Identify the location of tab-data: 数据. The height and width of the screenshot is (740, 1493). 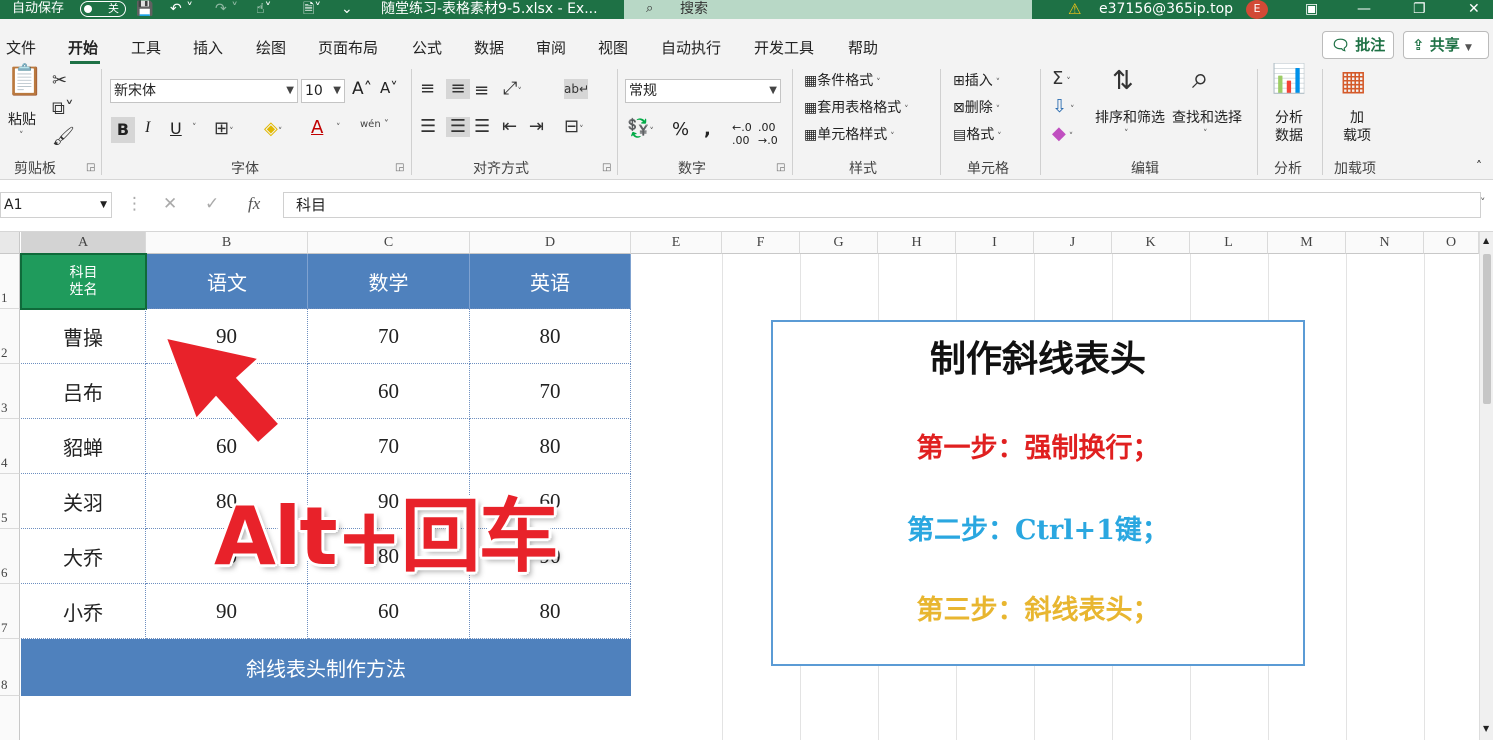
(489, 47).